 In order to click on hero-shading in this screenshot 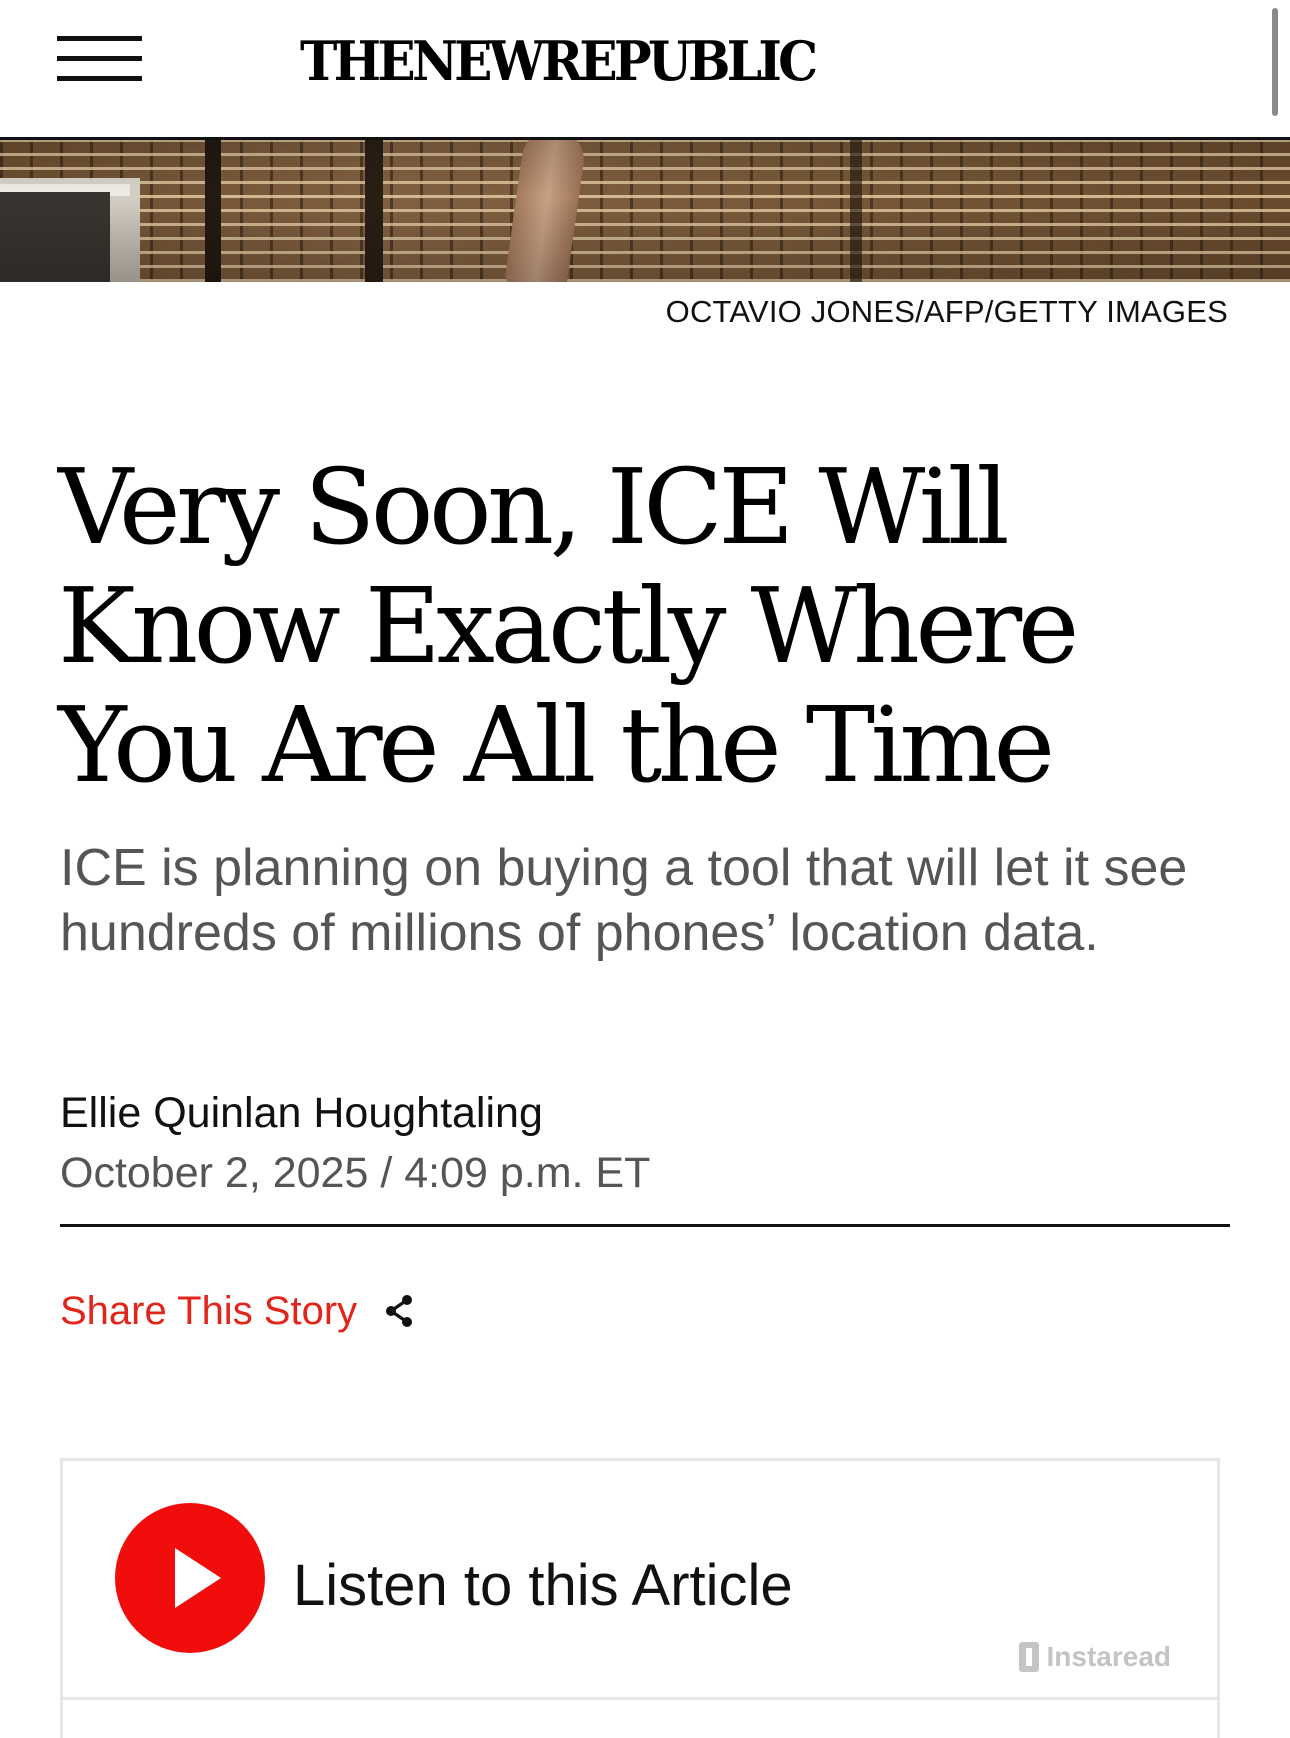, I will do `click(645, 211)`.